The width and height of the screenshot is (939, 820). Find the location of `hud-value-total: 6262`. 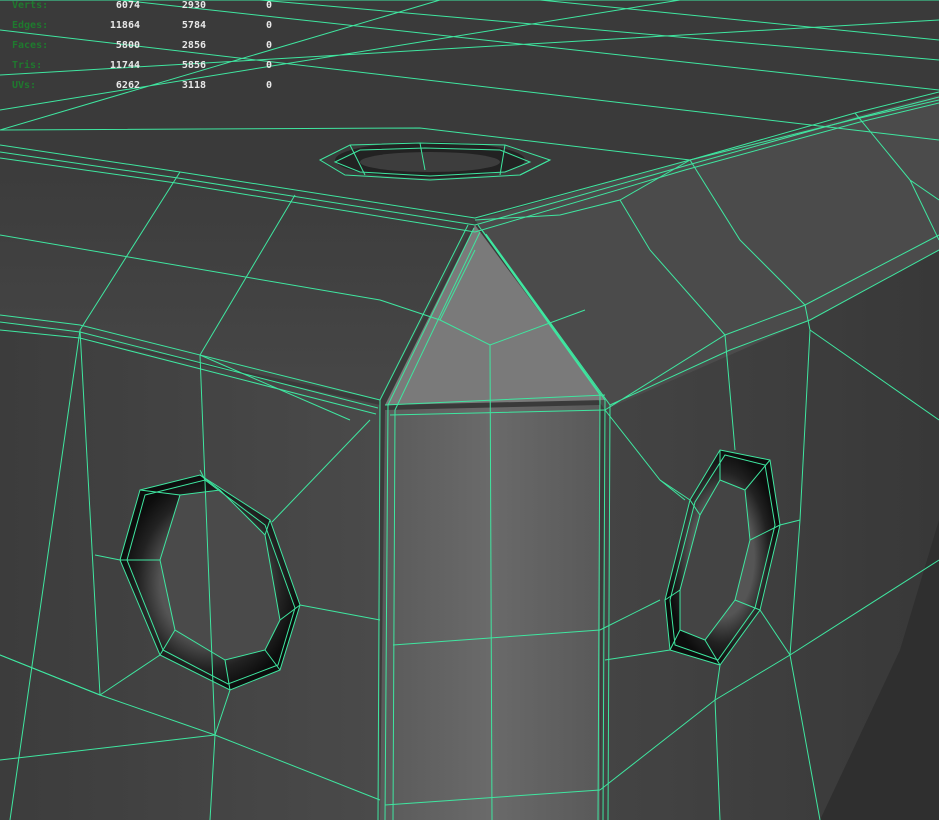

hud-value-total: 6262 is located at coordinates (127, 85).